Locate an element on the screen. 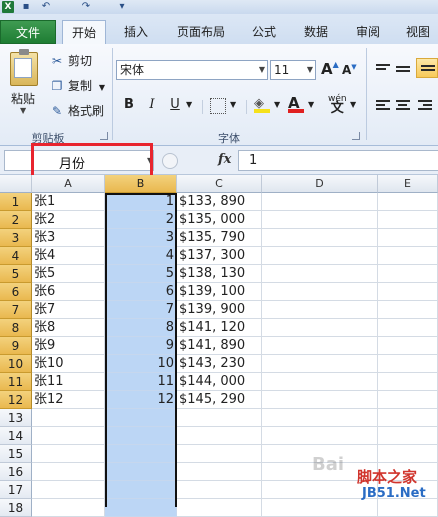 This screenshot has height=517, width=438. save-icon: ▪ is located at coordinates (26, 7).